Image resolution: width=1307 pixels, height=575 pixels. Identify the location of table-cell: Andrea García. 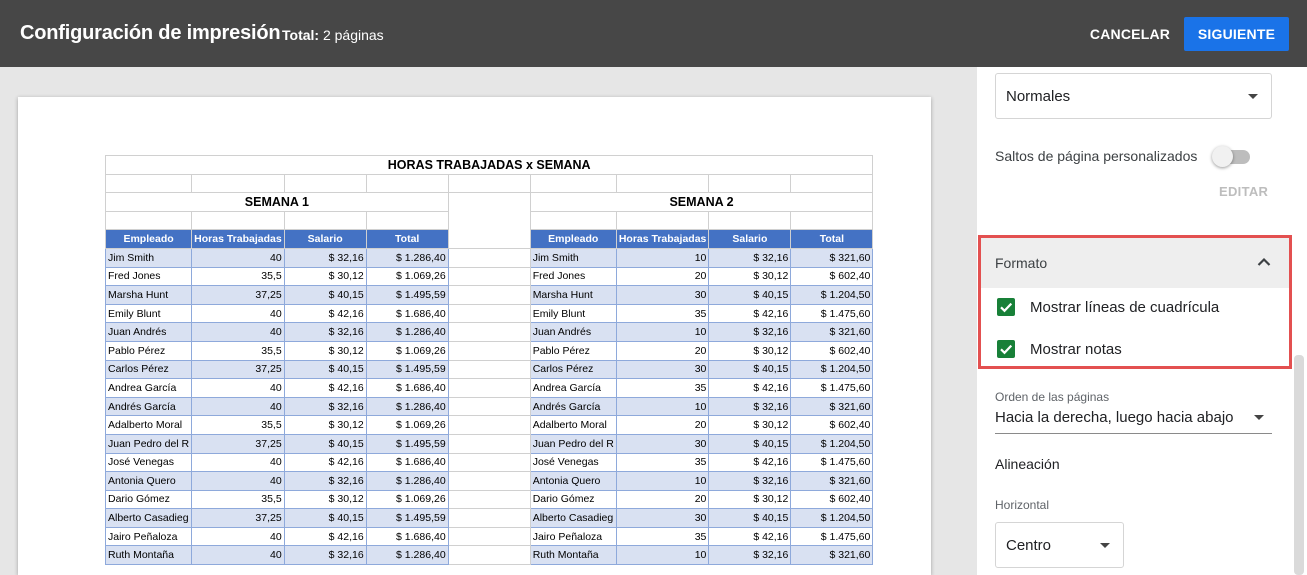
(573, 388).